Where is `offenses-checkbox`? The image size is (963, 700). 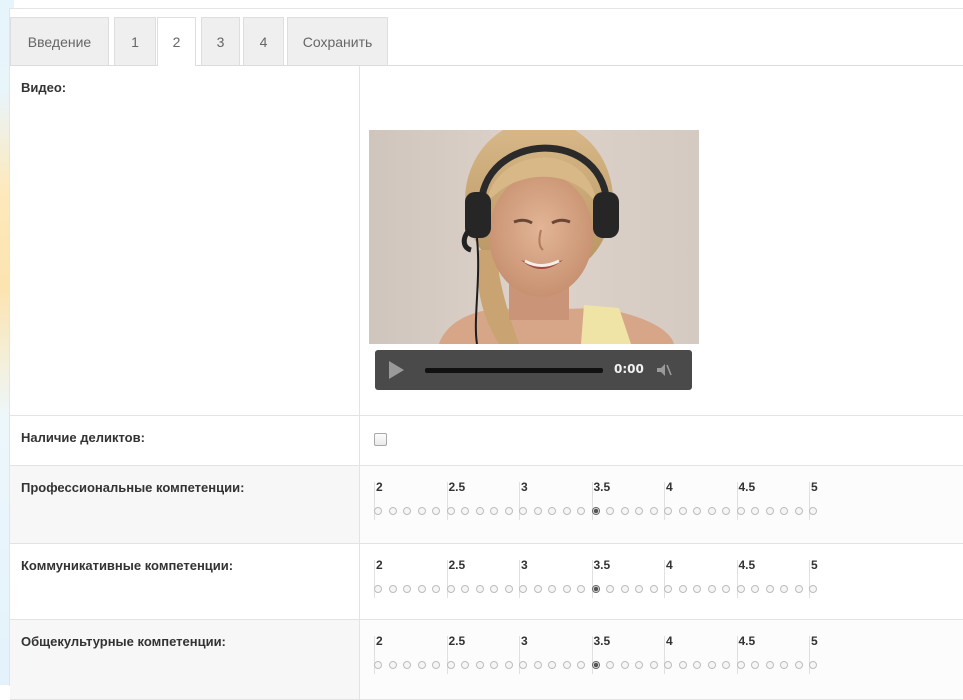 offenses-checkbox is located at coordinates (380, 439).